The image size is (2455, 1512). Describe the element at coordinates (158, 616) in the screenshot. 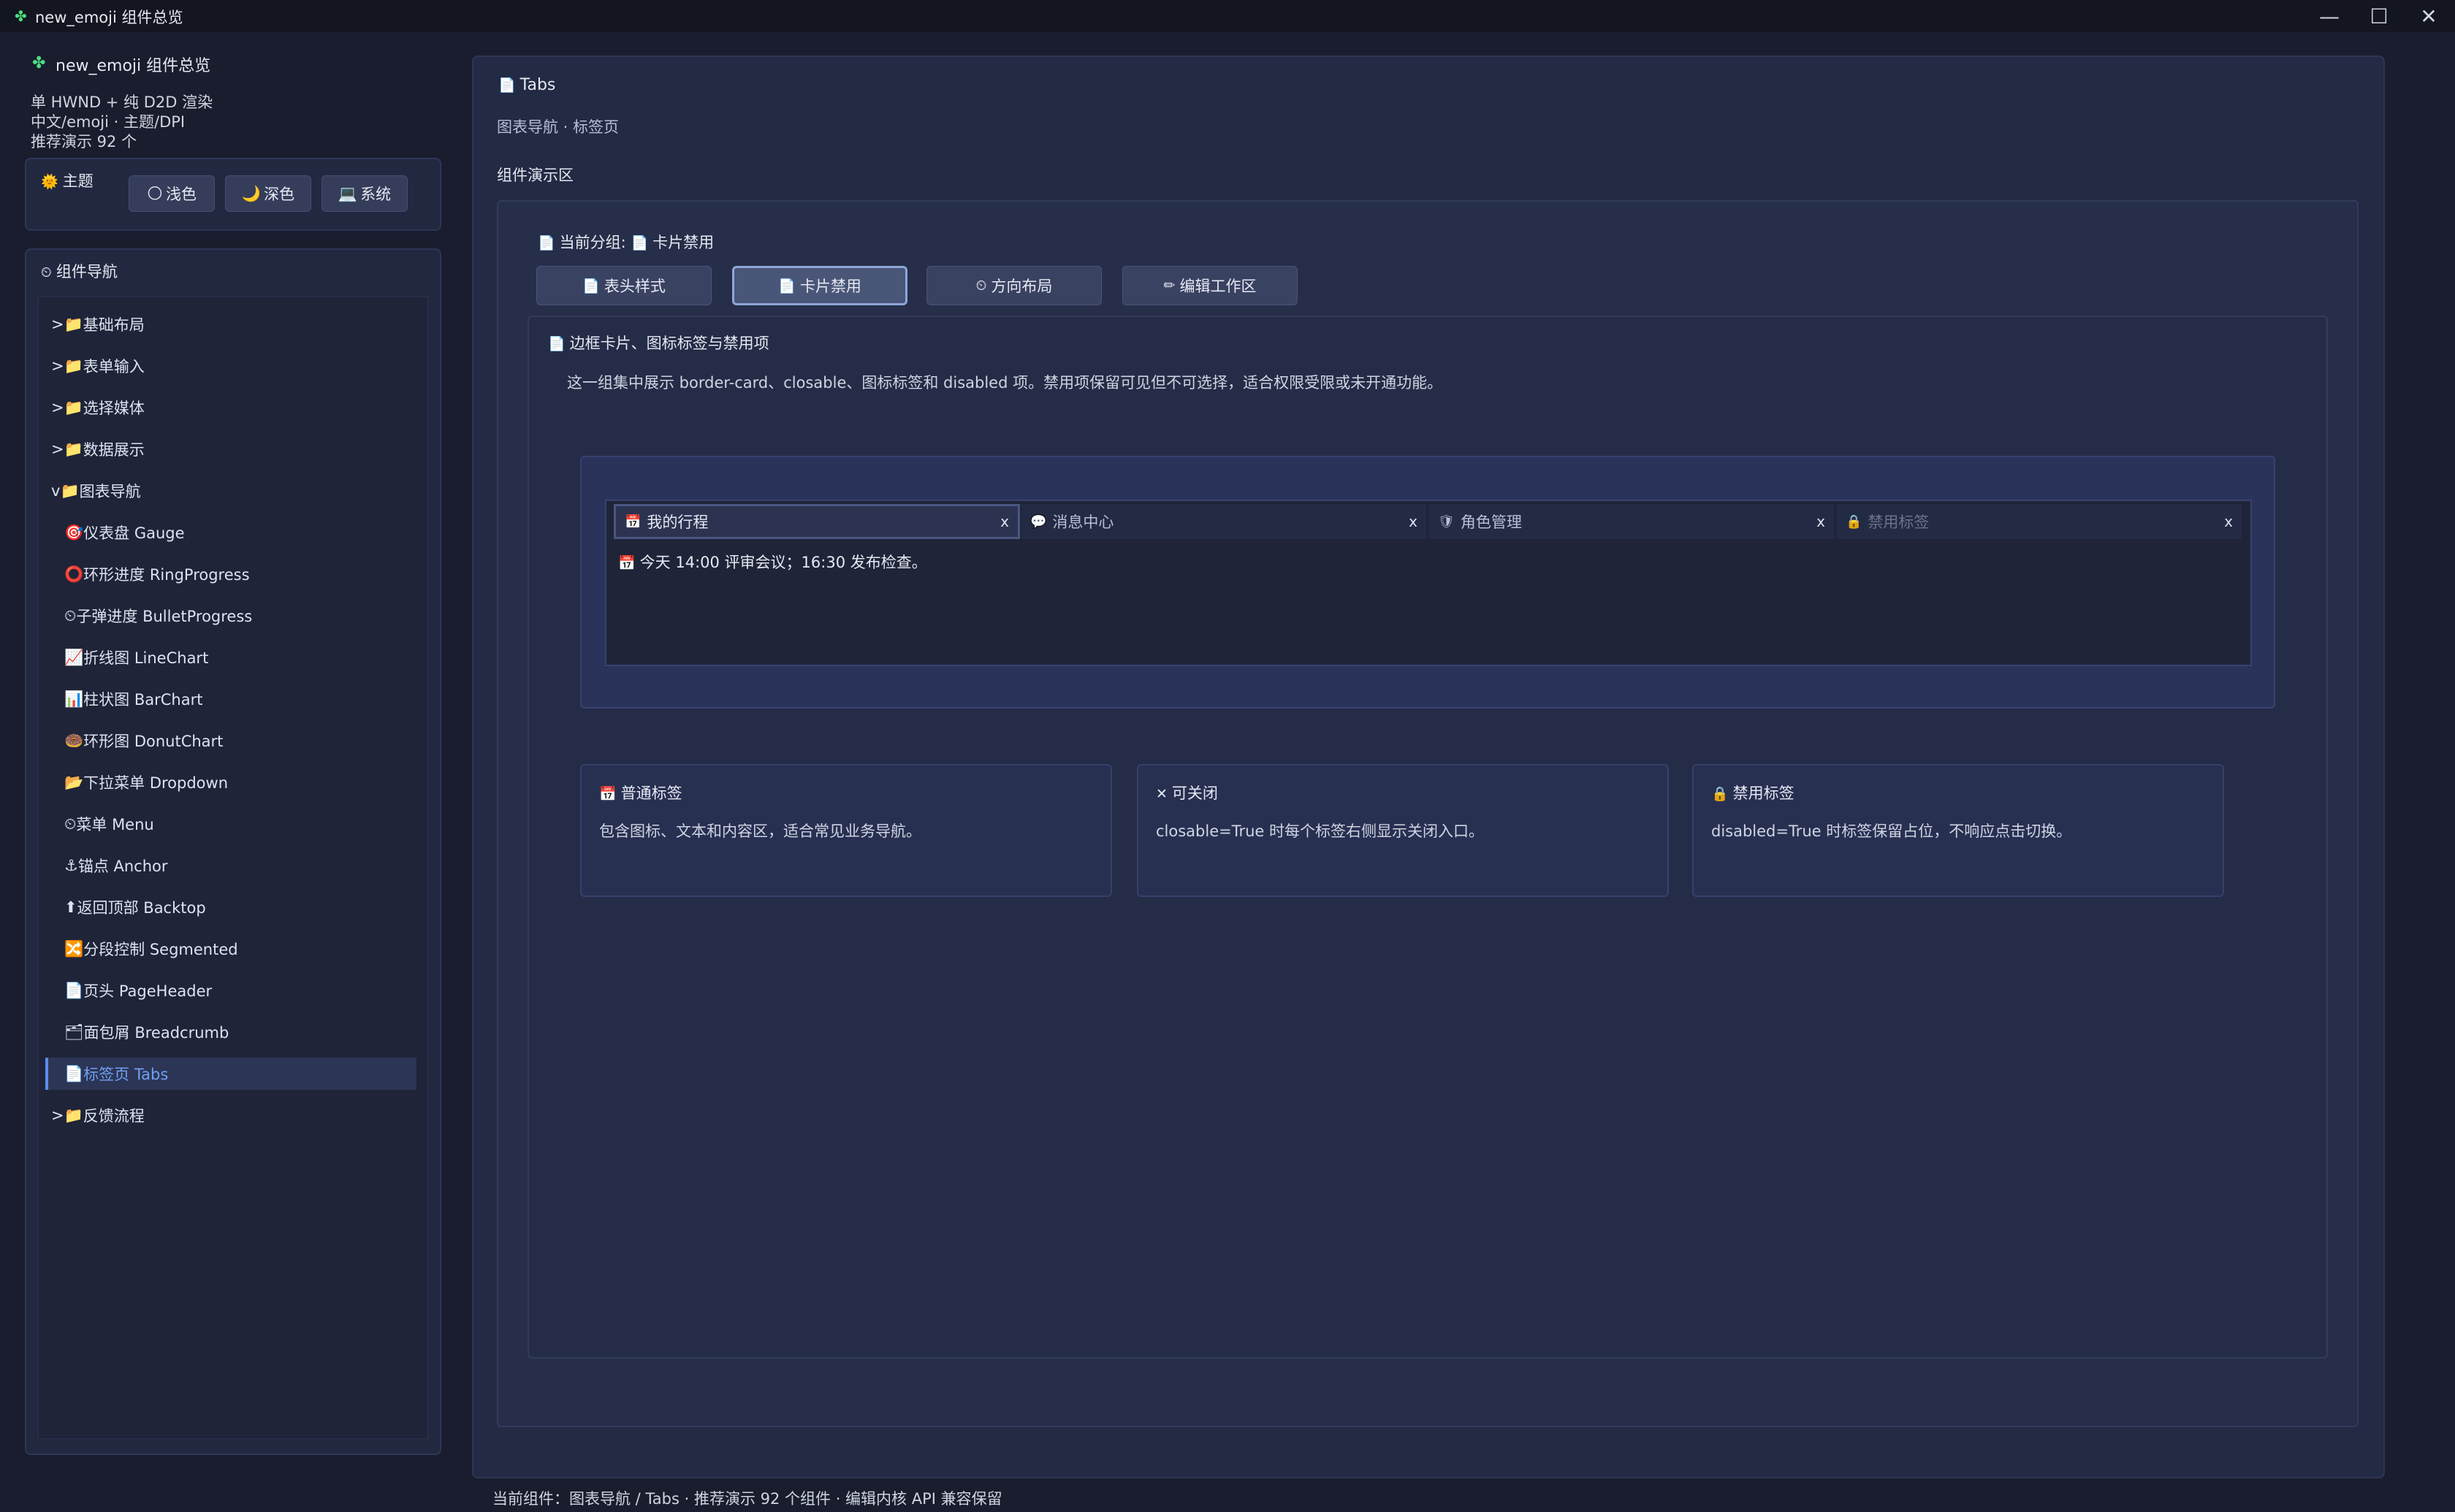

I see `nav-item-bullet-progress: ⏲ 子弹进度 BulletProgress` at that location.